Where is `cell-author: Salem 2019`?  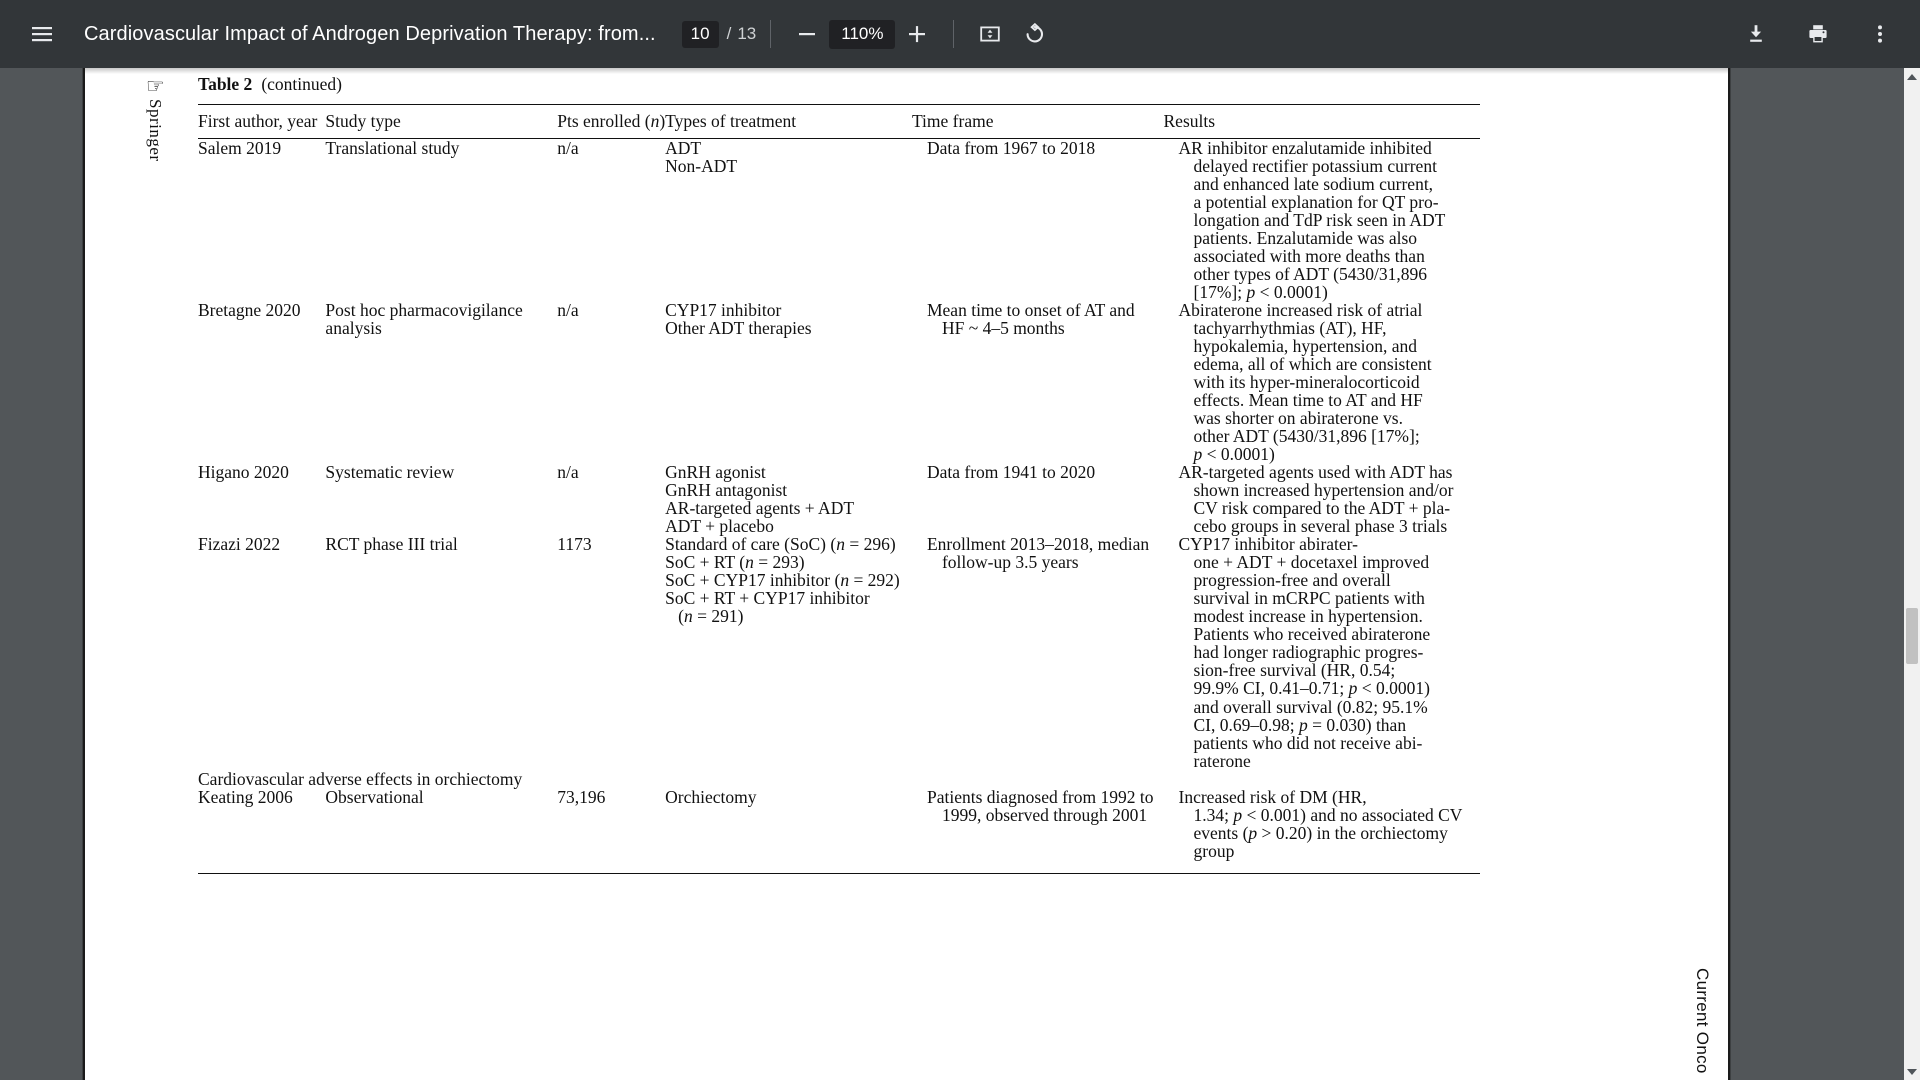
cell-author: Salem 2019 is located at coordinates (240, 148).